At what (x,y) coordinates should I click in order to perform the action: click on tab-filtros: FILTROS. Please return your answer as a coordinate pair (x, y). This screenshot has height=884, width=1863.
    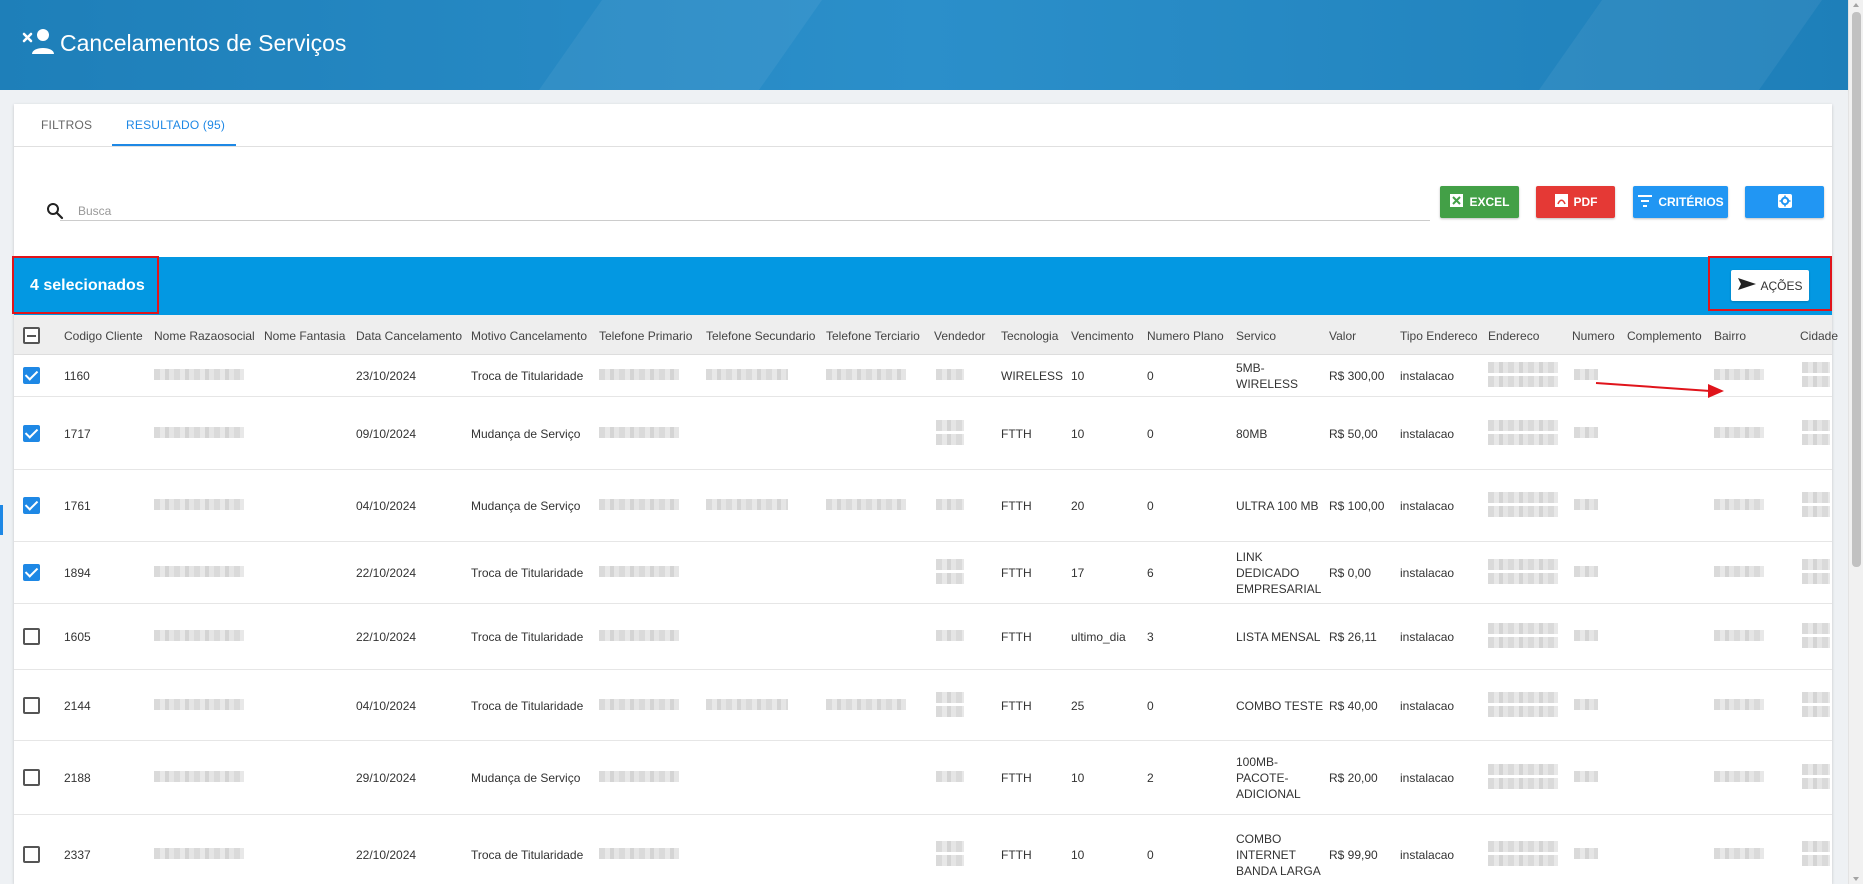
    Looking at the image, I should click on (66, 125).